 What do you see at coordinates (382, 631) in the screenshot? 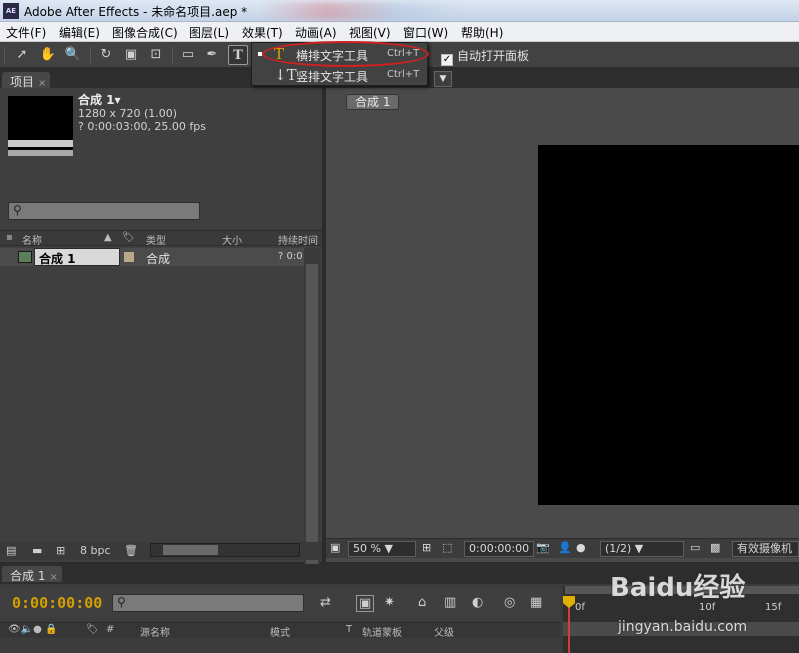
I see `column-track-matte: 轨道蒙板` at bounding box center [382, 631].